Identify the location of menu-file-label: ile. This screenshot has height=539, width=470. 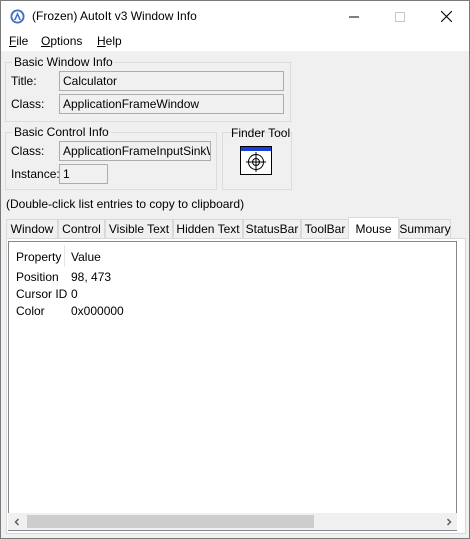
(22, 41).